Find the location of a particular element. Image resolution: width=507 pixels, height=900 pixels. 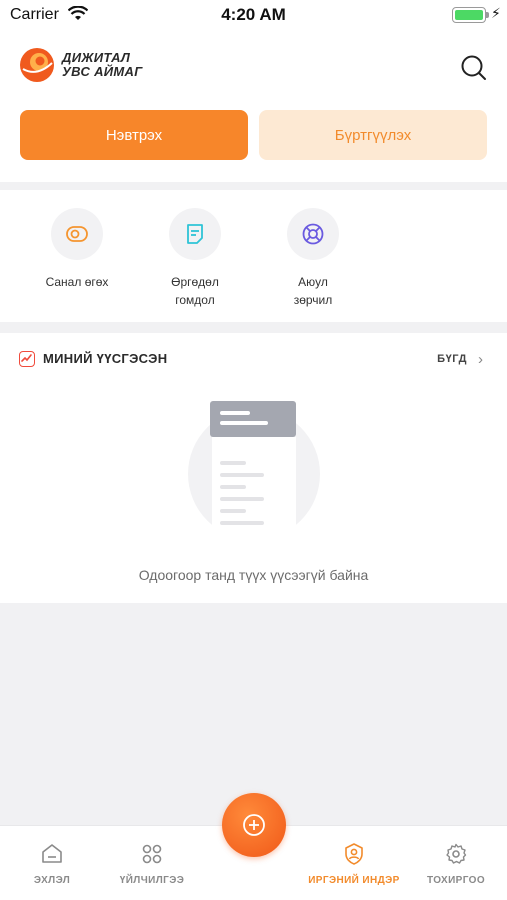

eye-icon is located at coordinates (77, 234).